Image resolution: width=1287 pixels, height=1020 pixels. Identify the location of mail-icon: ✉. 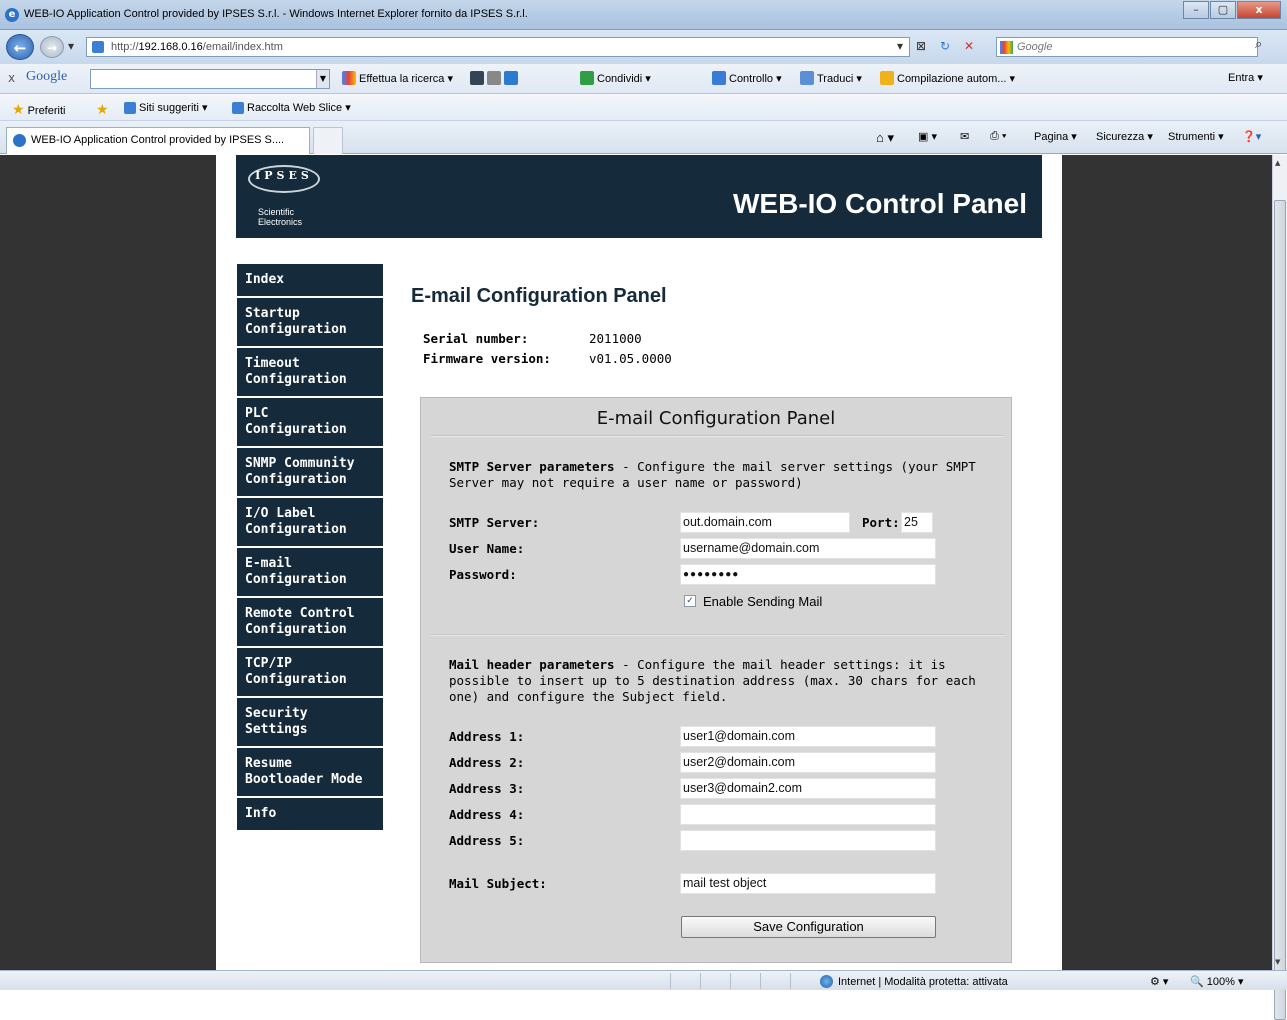
(964, 136).